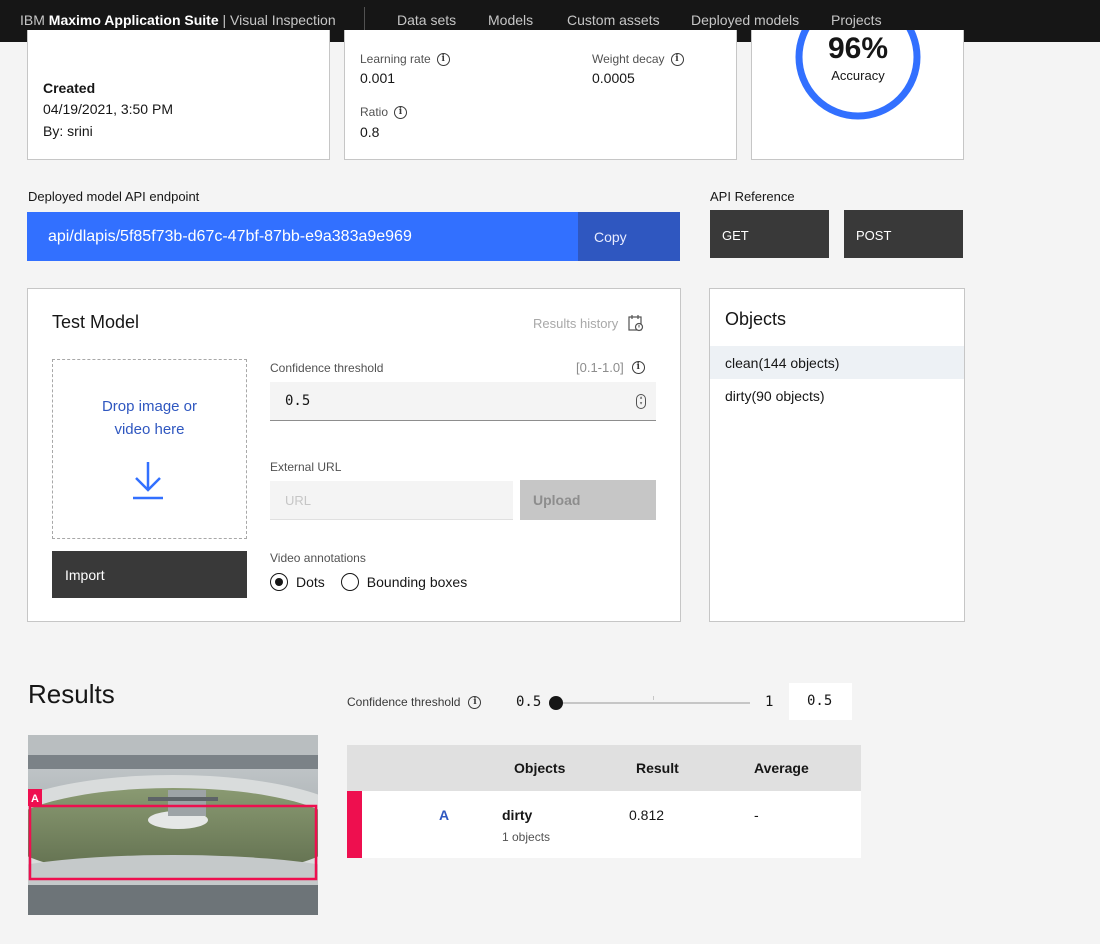 Image resolution: width=1100 pixels, height=944 pixels. Describe the element at coordinates (903, 234) in the screenshot. I see `post-button: POST` at that location.